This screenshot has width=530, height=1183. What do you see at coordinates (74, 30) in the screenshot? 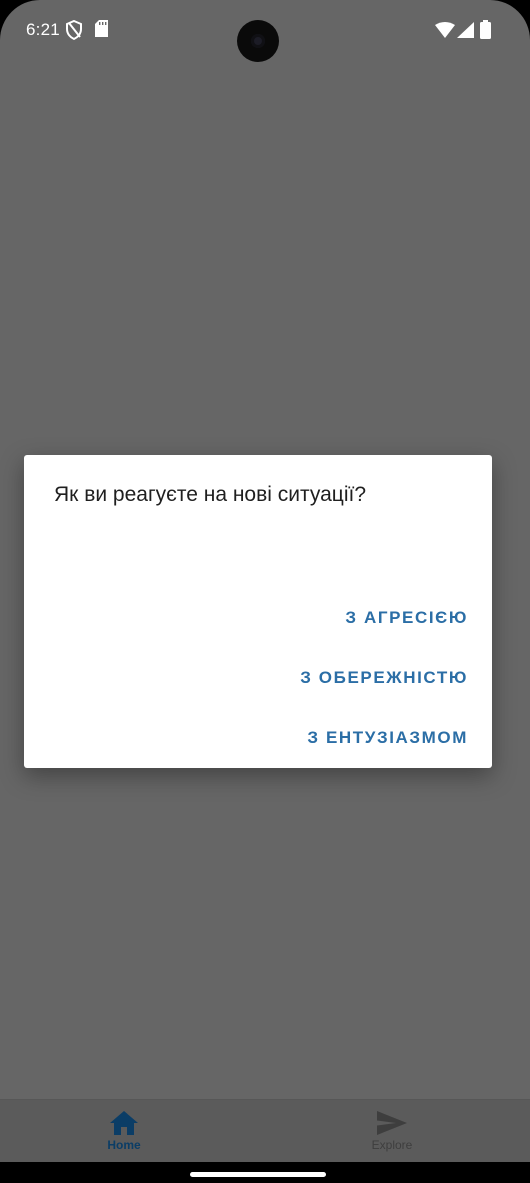
I see `vpn-shield-icon` at bounding box center [74, 30].